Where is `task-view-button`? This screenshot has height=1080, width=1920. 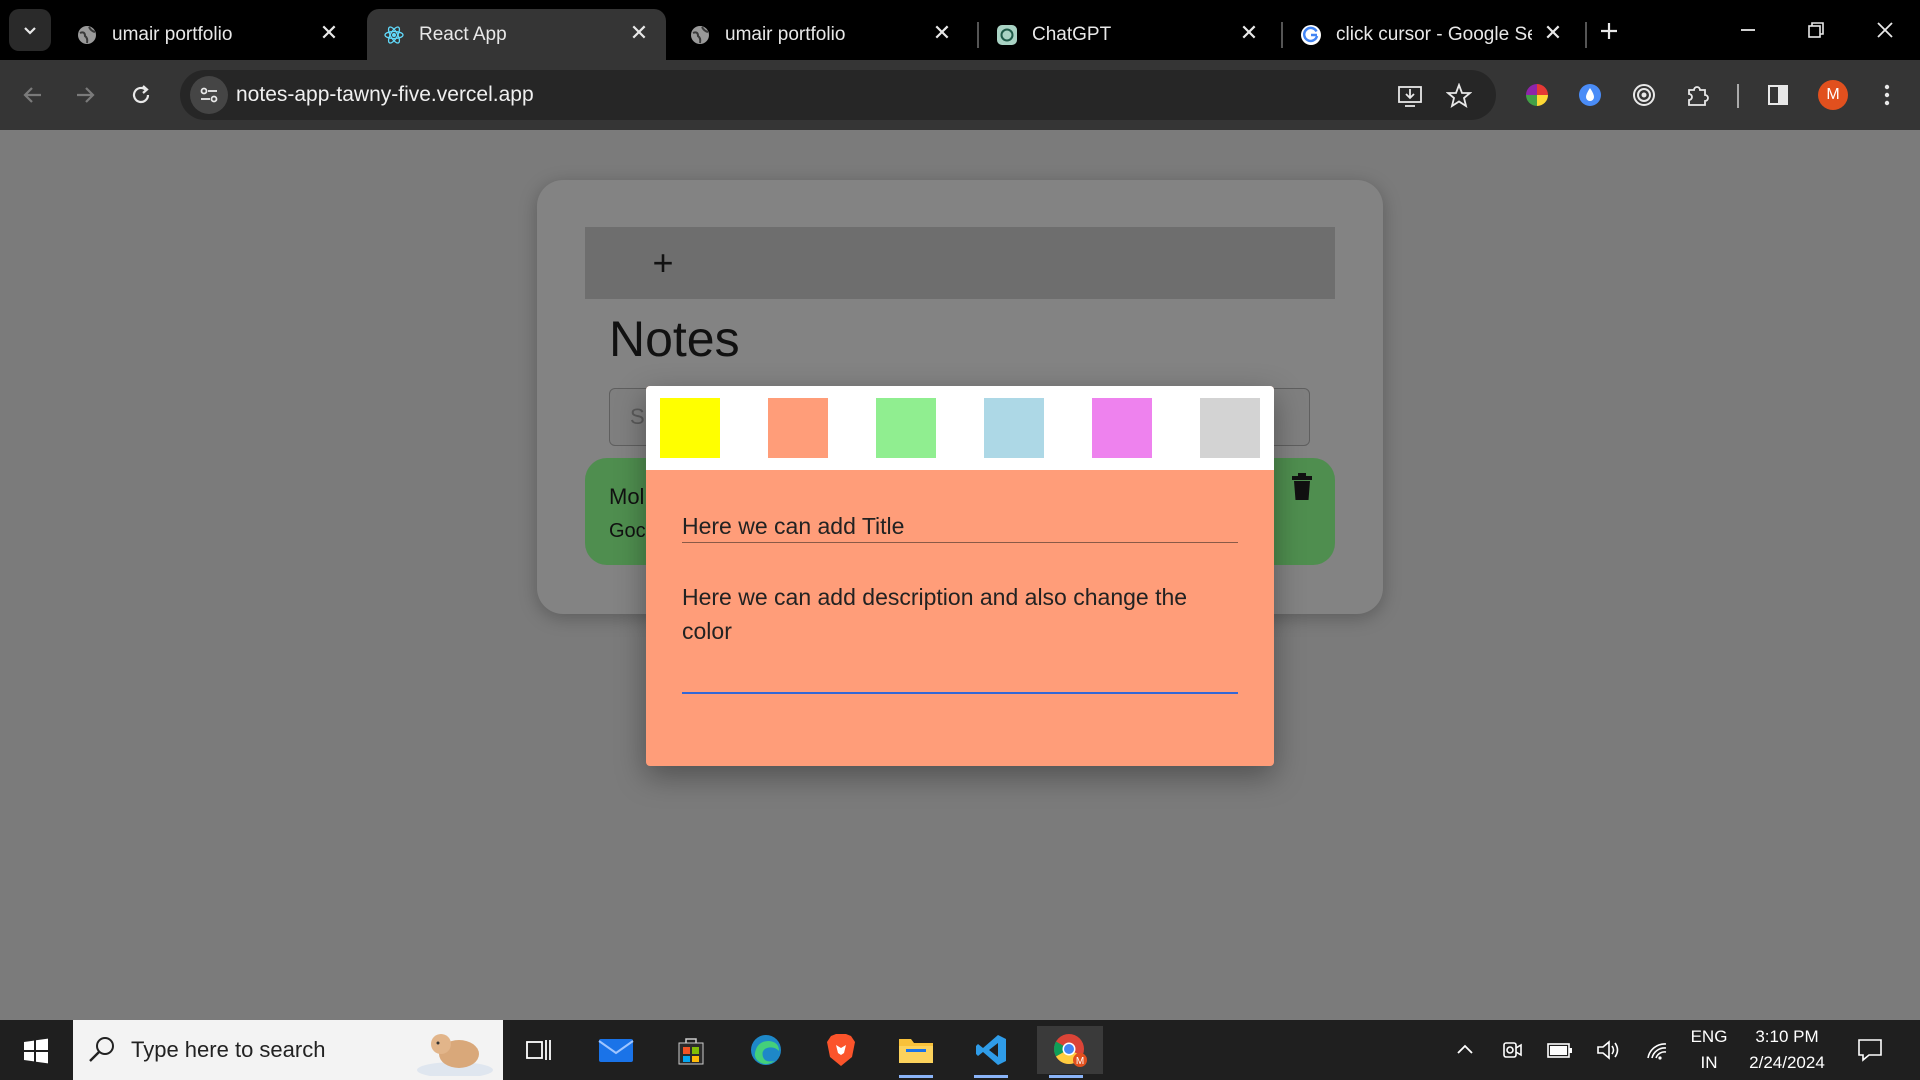
task-view-button is located at coordinates (539, 1050).